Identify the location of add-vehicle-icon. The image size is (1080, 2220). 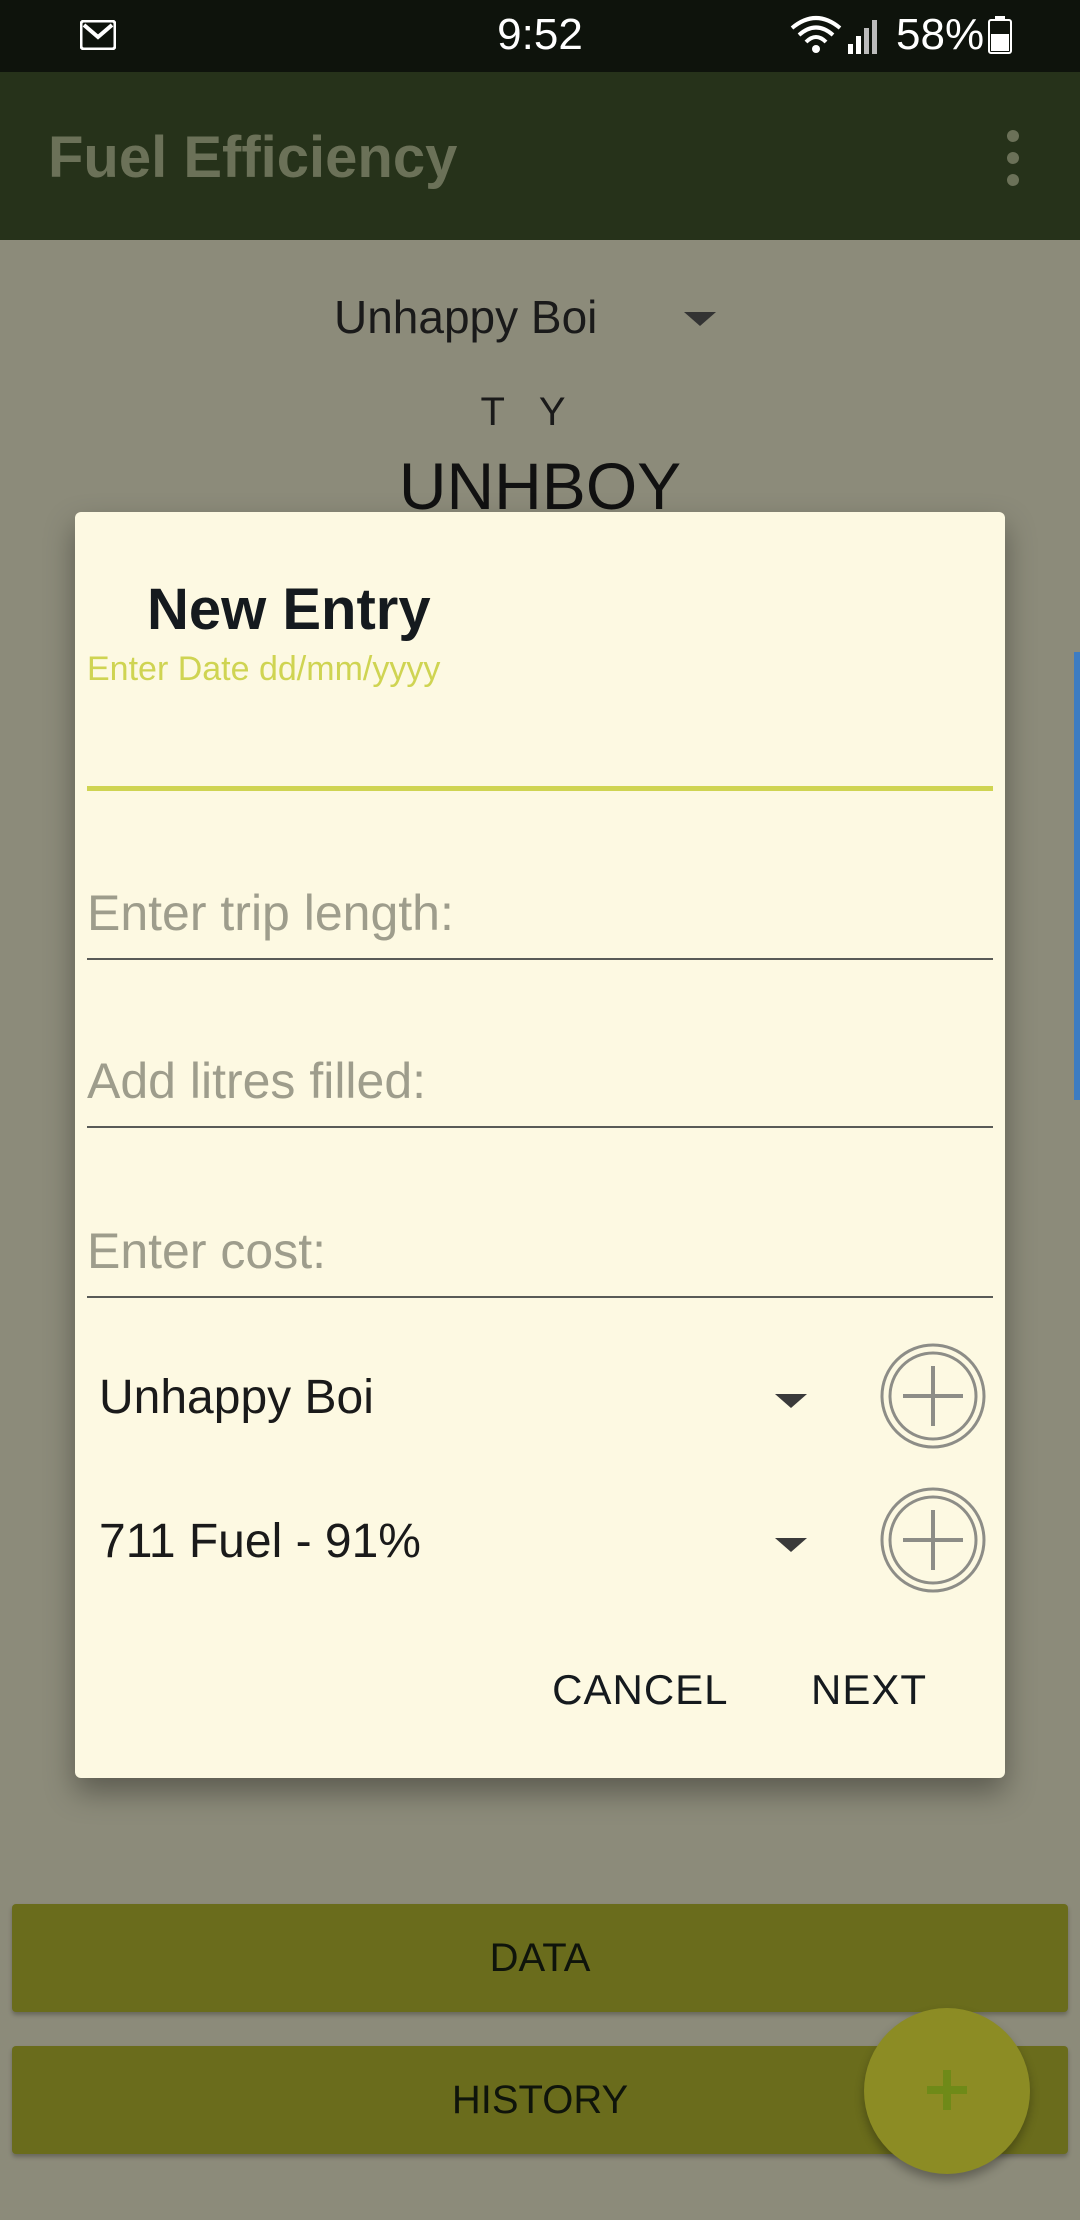
(933, 1396).